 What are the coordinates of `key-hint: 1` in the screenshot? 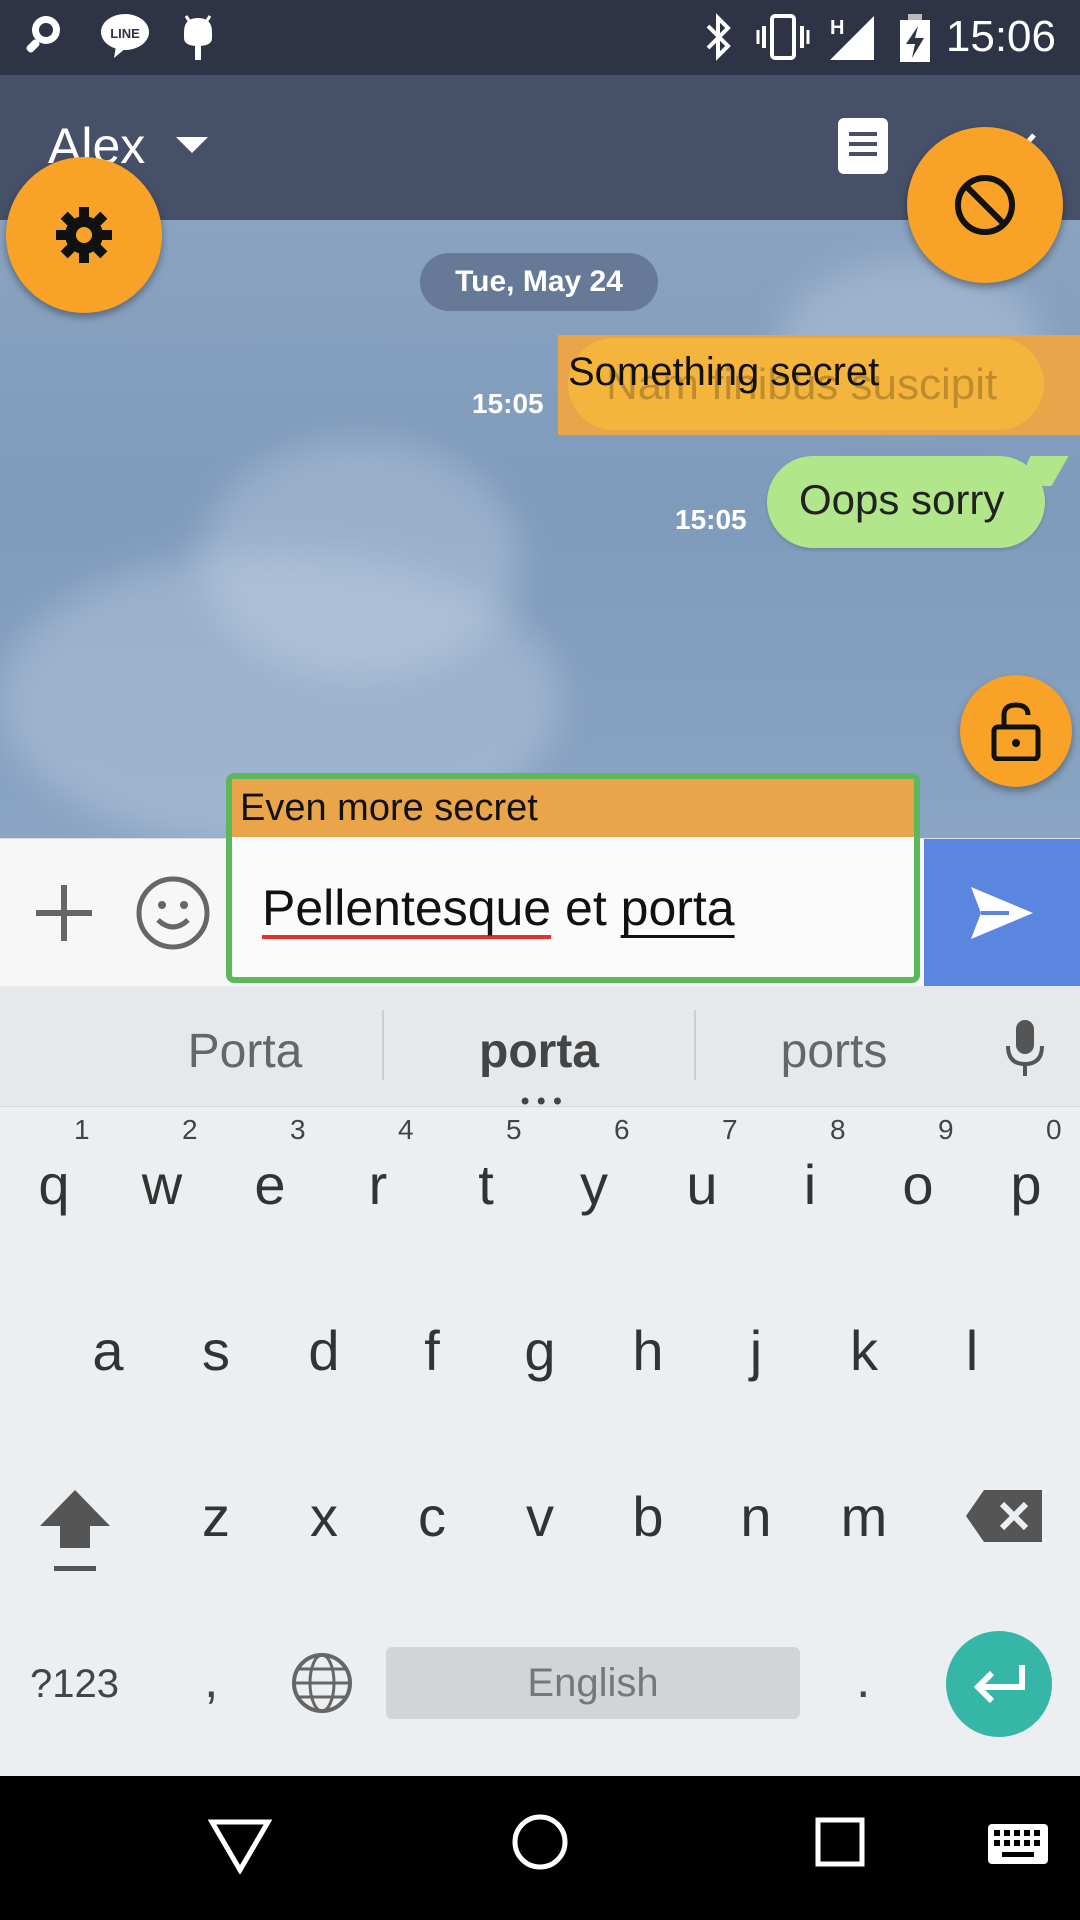 It's located at (82, 1129).